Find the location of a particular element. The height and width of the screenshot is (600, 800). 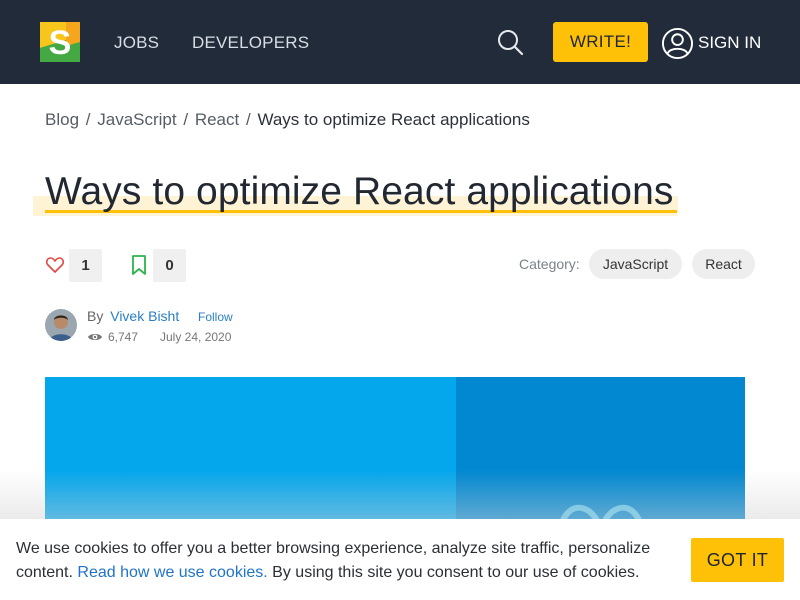

site-logo-icon: S is located at coordinates (60, 42).